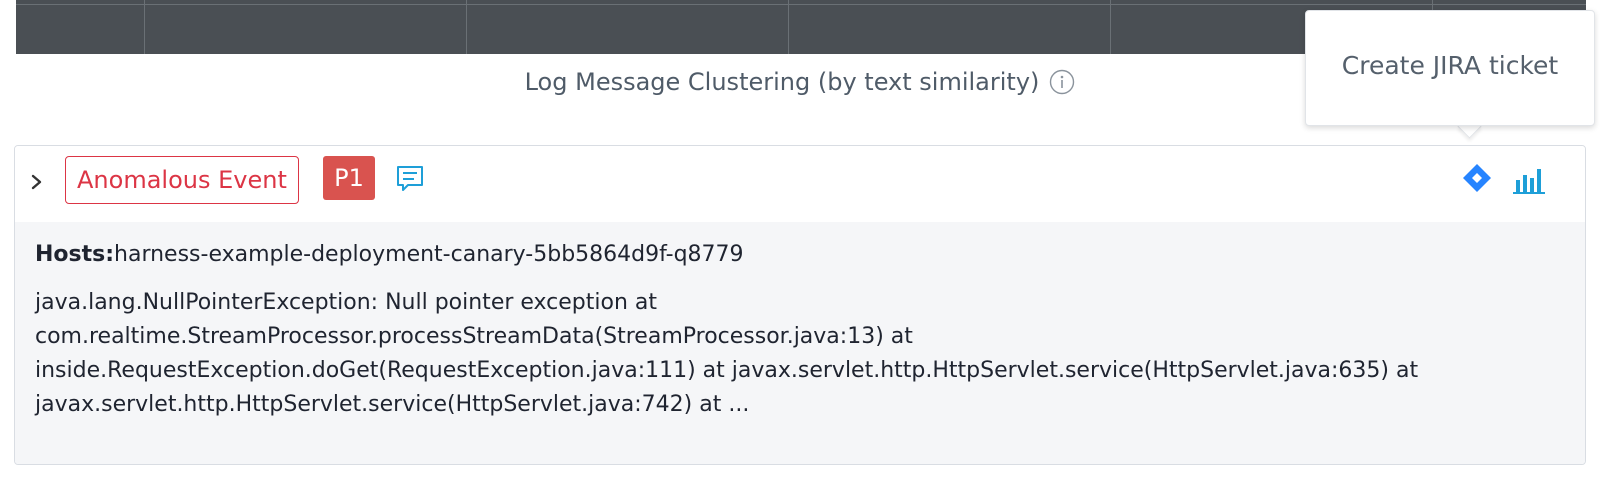 The height and width of the screenshot is (478, 1600). What do you see at coordinates (1477, 178) in the screenshot?
I see `jira-icon` at bounding box center [1477, 178].